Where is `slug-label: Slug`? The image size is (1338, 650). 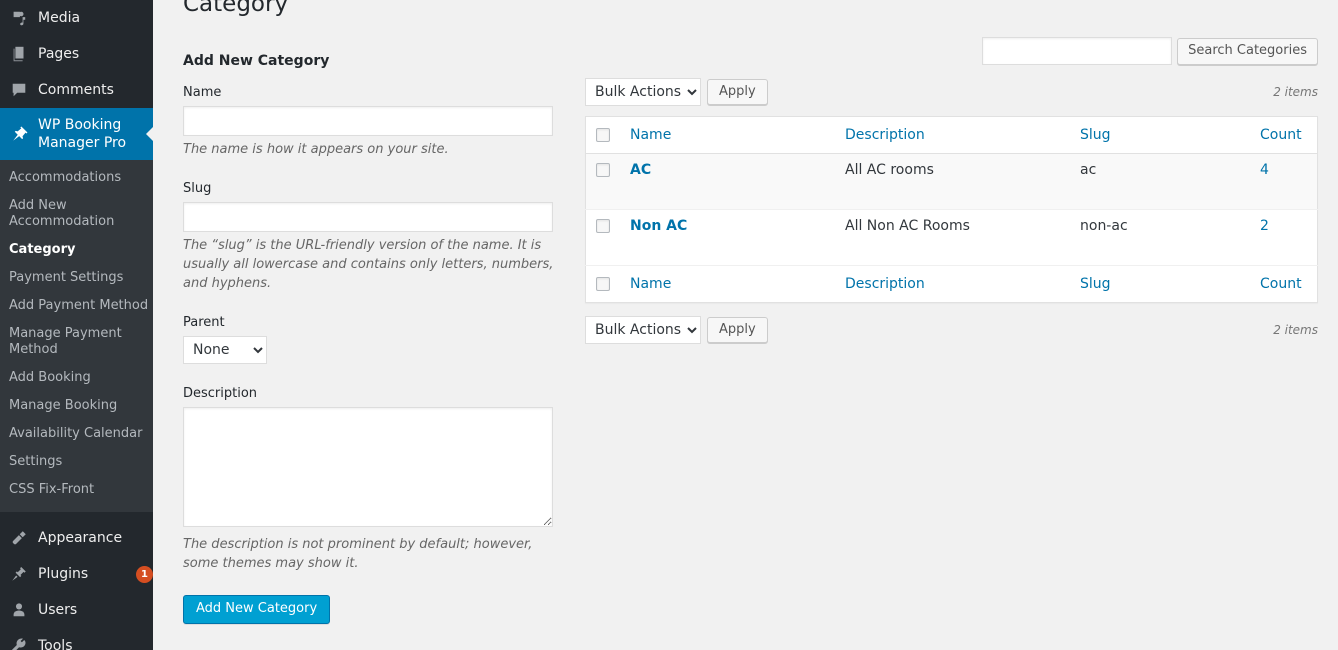 slug-label: Slug is located at coordinates (197, 188).